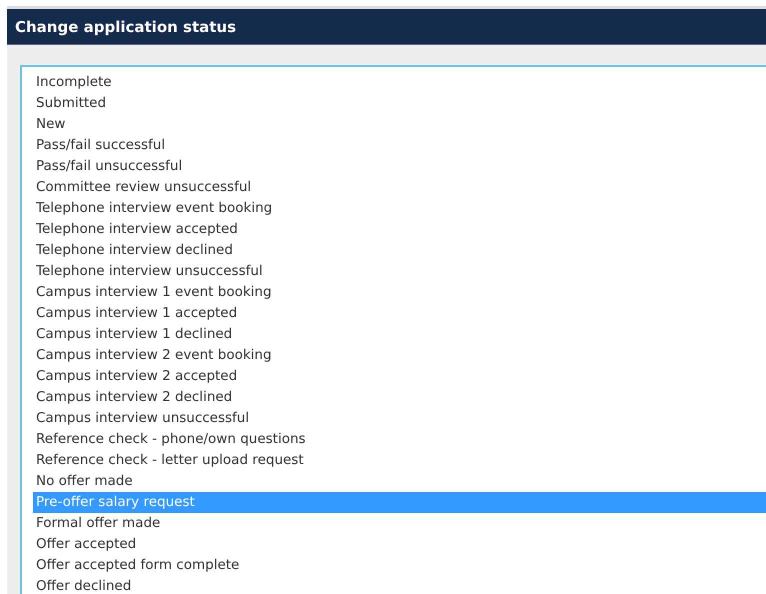  I want to click on status-option: Campus interview 2 declined, so click(399, 397).